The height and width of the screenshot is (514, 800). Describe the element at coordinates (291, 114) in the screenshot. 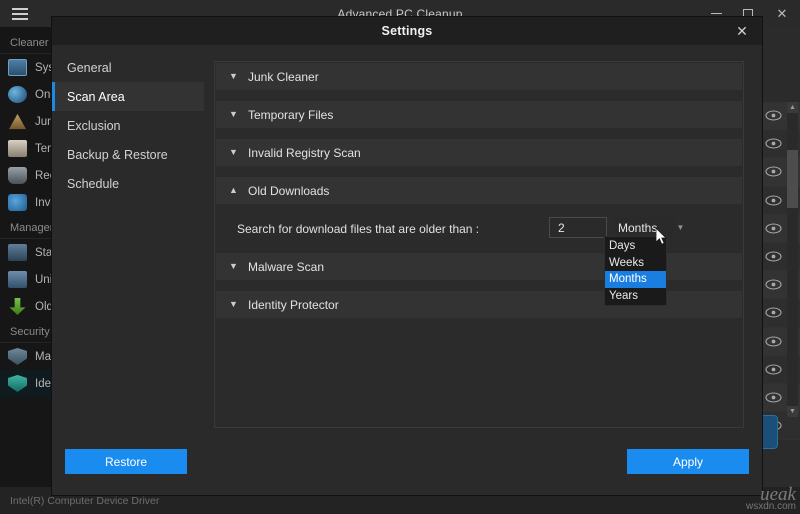

I see `section-label: Temporary Files` at that location.